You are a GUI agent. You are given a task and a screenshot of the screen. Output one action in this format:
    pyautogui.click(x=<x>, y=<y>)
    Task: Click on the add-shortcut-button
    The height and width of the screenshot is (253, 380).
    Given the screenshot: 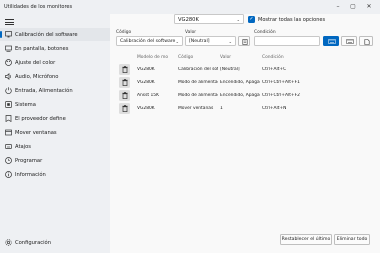 What is the action you would take?
    pyautogui.click(x=349, y=41)
    